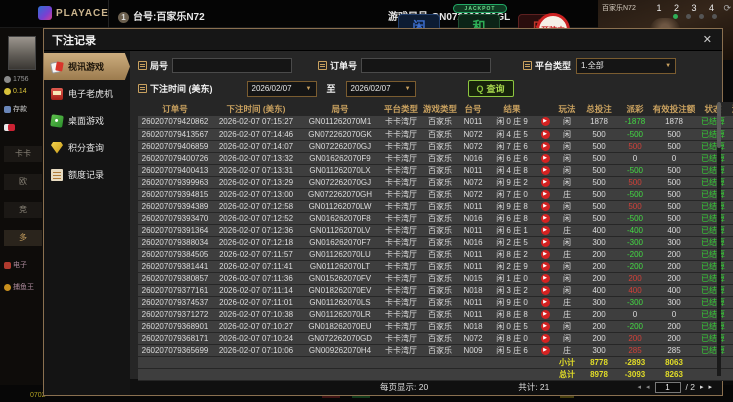 Image resolution: width=733 pixels, height=402 pixels. I want to click on query-button: Q 查询, so click(490, 88).